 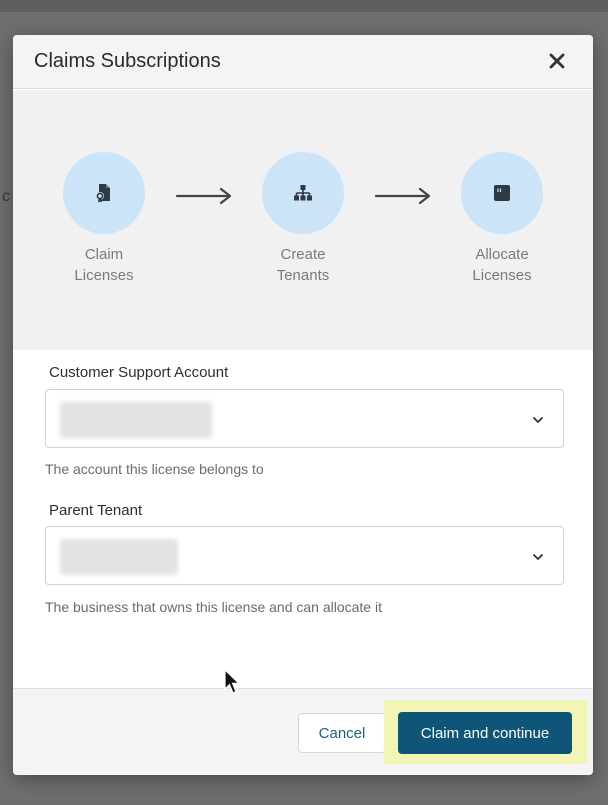 What do you see at coordinates (232, 681) in the screenshot?
I see `mouse-pointer-icon` at bounding box center [232, 681].